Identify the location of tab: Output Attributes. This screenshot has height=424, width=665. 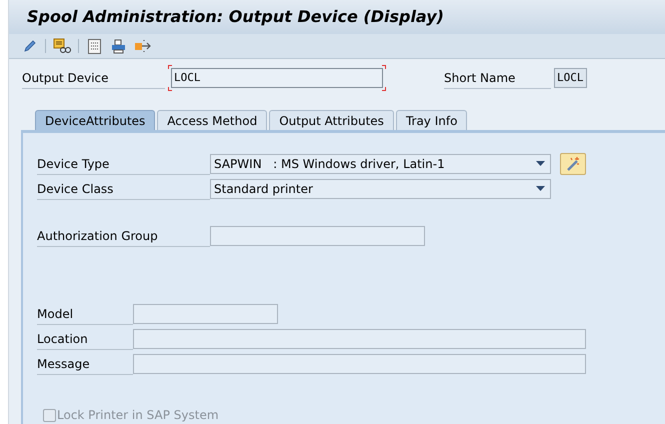
(331, 120).